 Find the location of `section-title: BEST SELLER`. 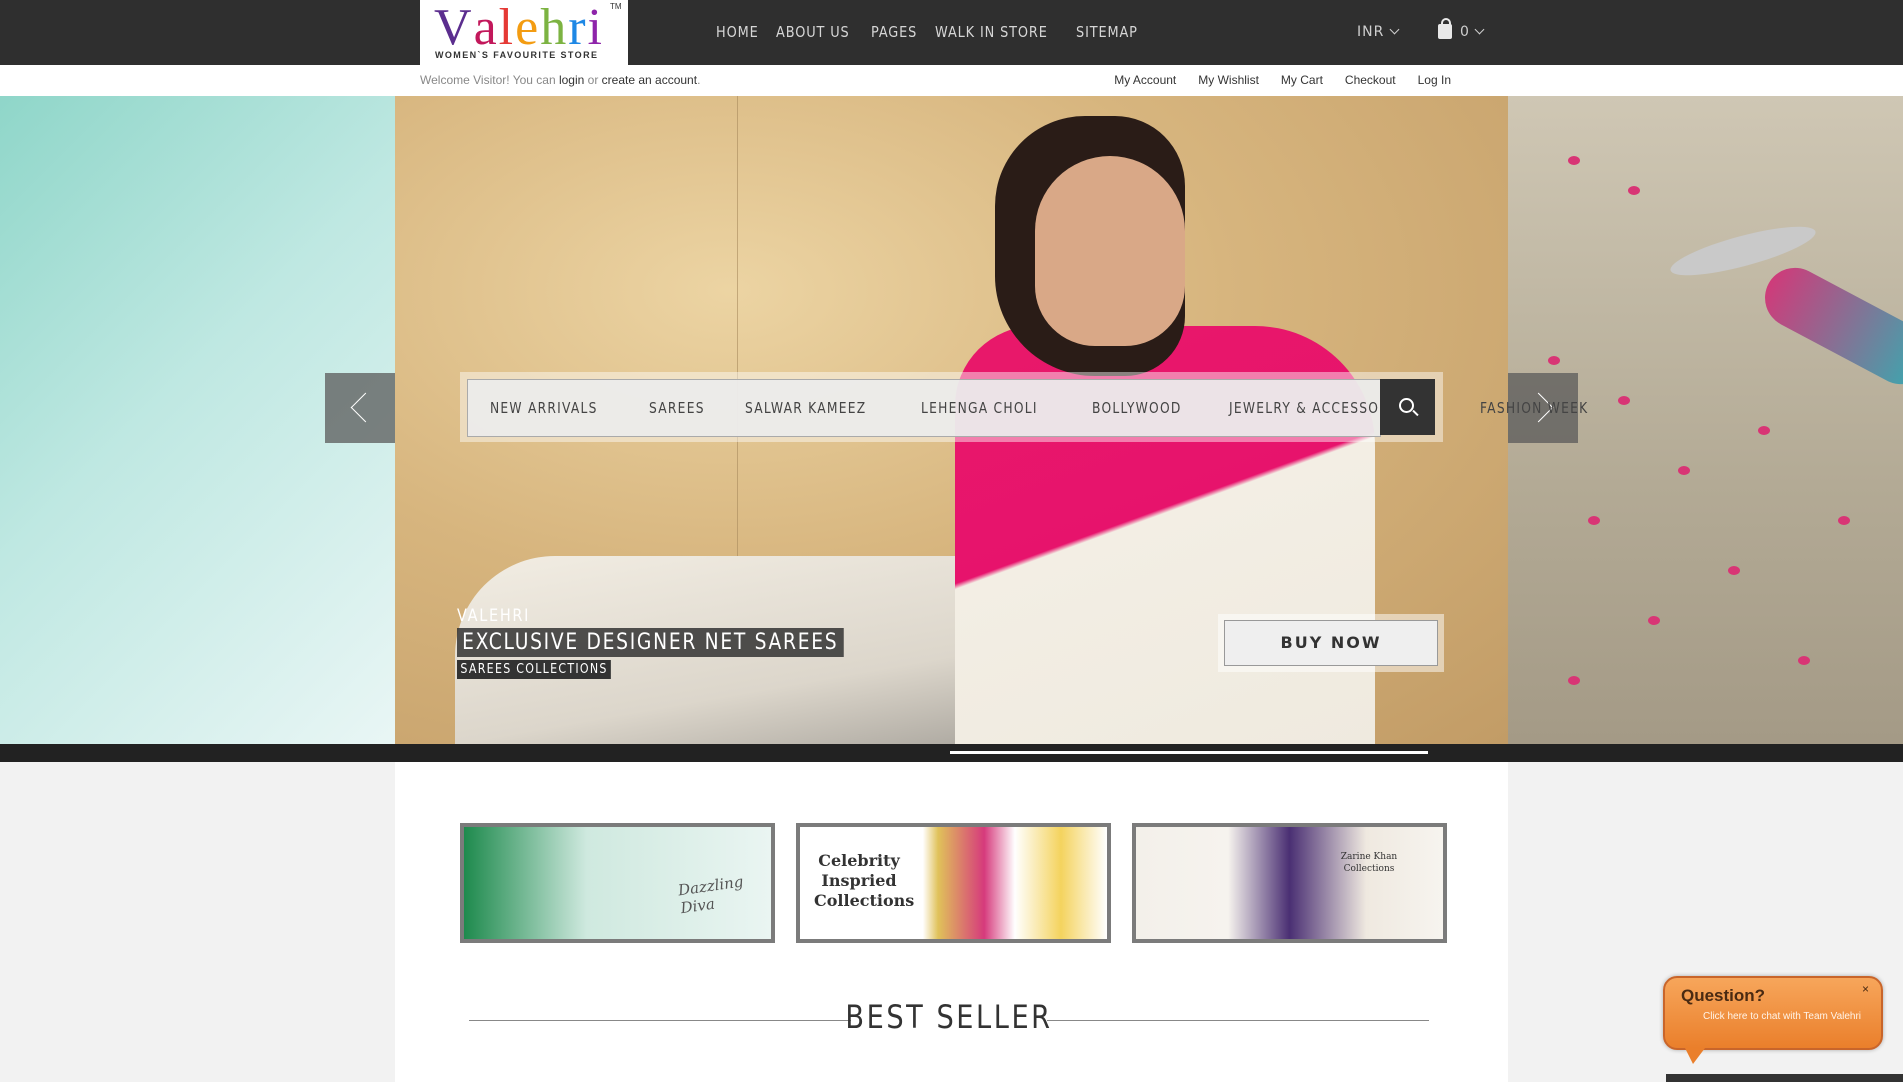

section-title: BEST SELLER is located at coordinates (949, 1017).